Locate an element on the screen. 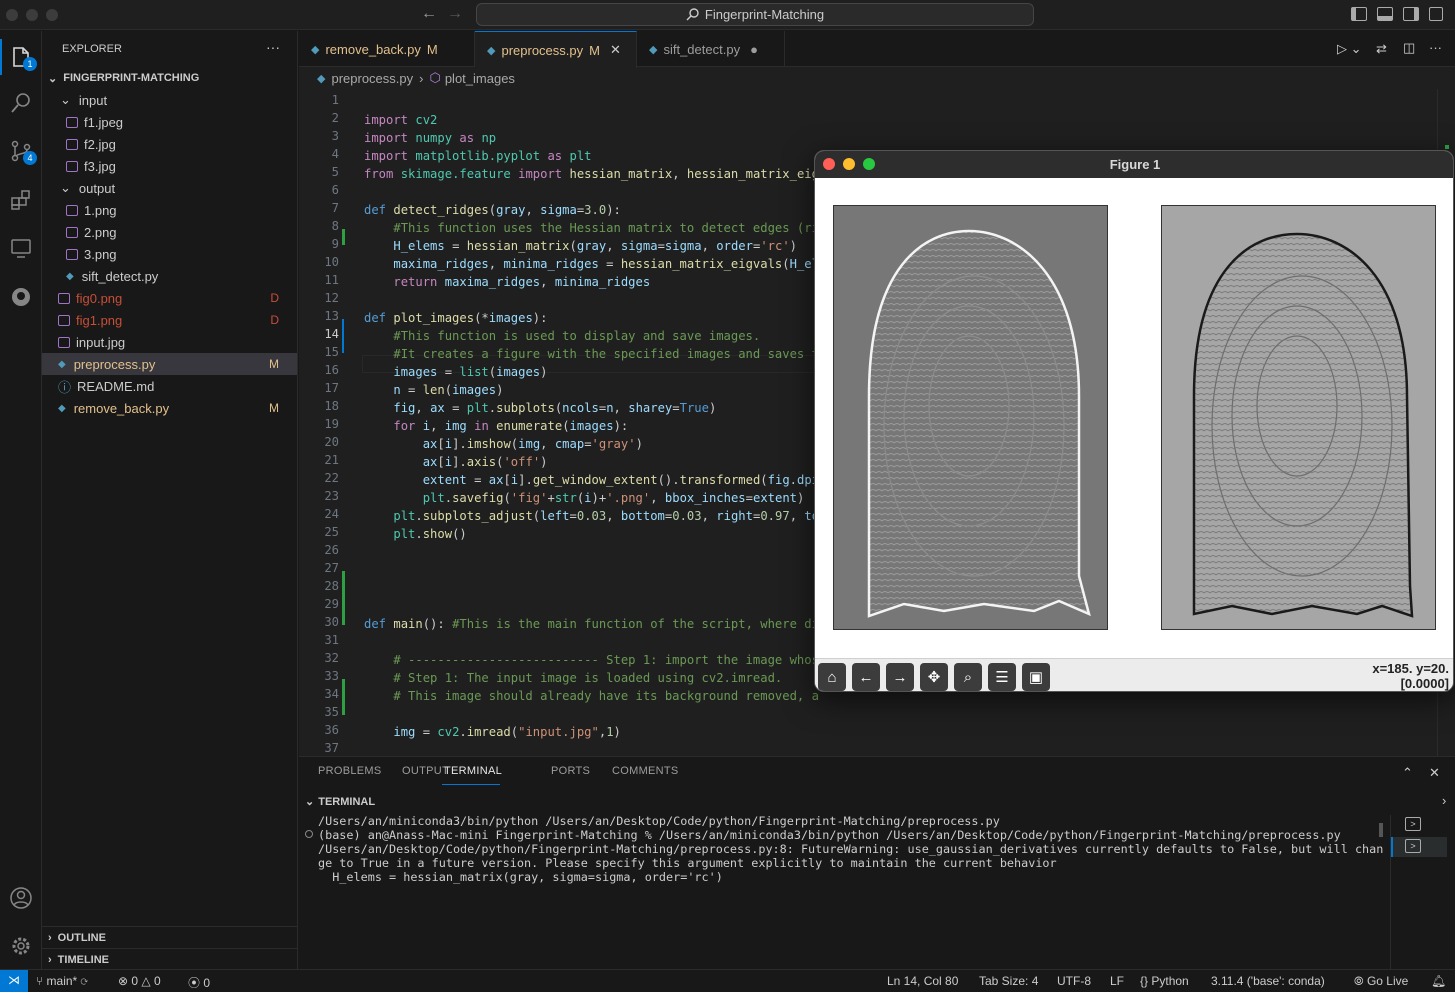 This screenshot has width=1455, height=992. figure-title-bar: Figure 1 is located at coordinates (1134, 164).